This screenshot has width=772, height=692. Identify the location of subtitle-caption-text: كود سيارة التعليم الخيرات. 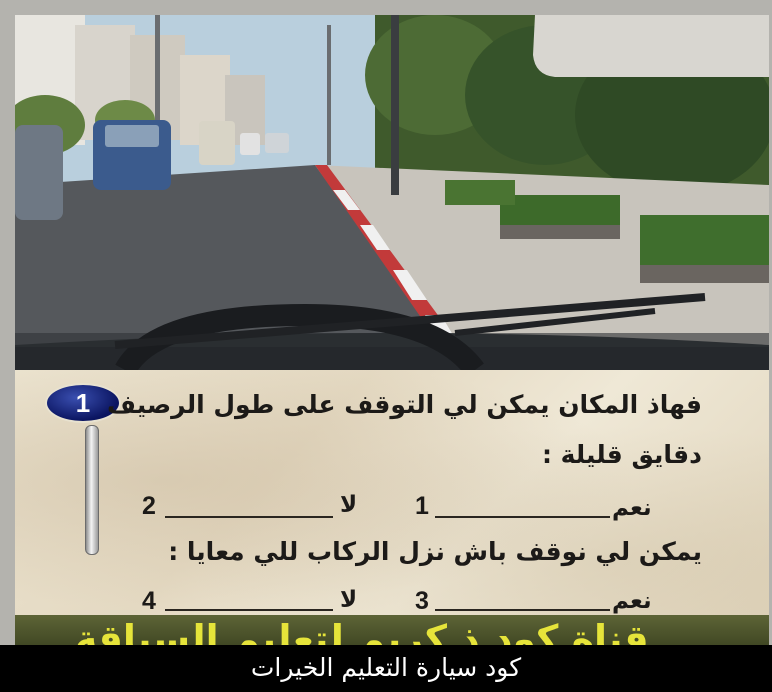
(386, 667).